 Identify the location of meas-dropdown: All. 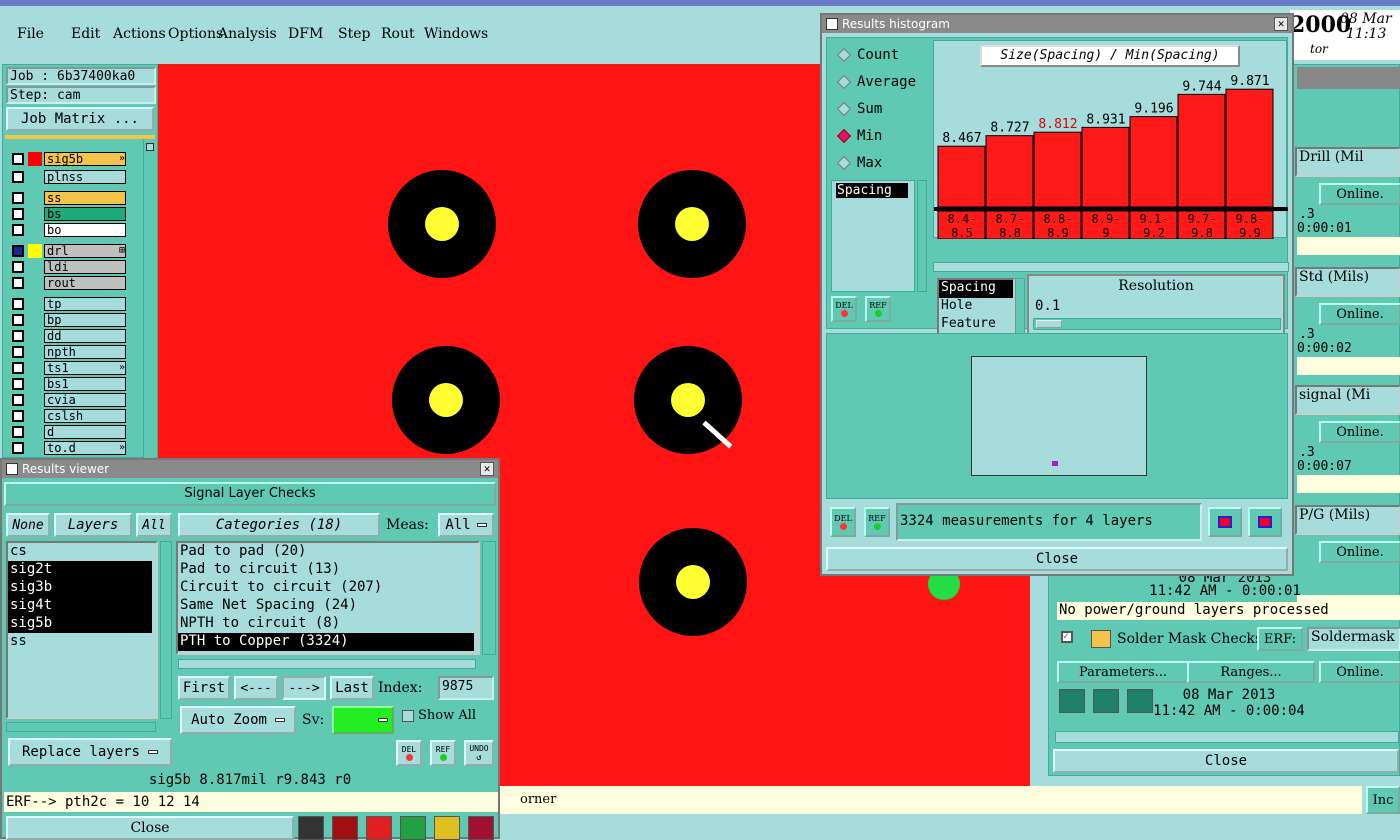
(466, 525).